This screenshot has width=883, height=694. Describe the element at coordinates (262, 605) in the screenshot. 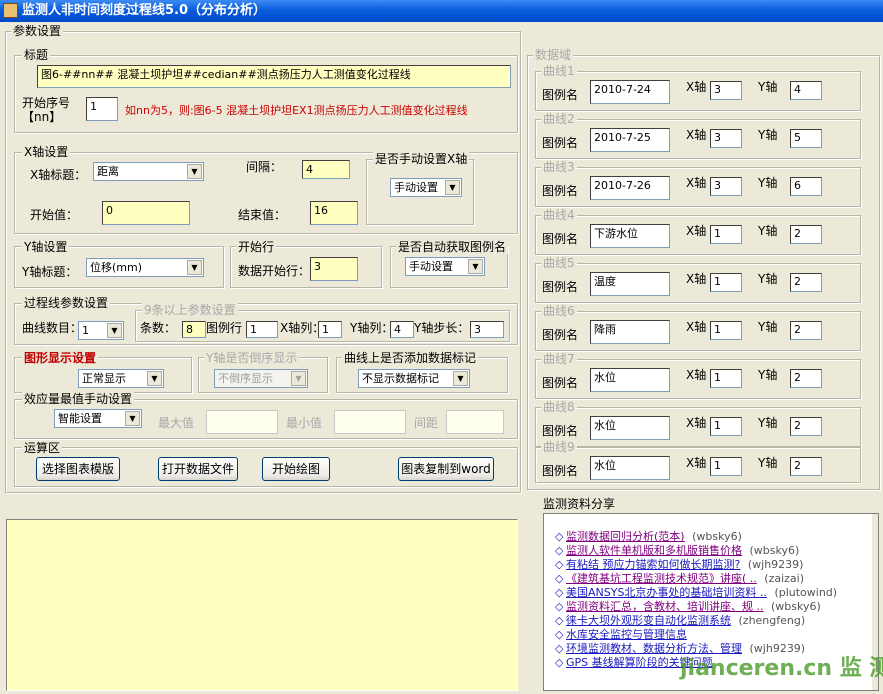

I see `output-log-area` at that location.